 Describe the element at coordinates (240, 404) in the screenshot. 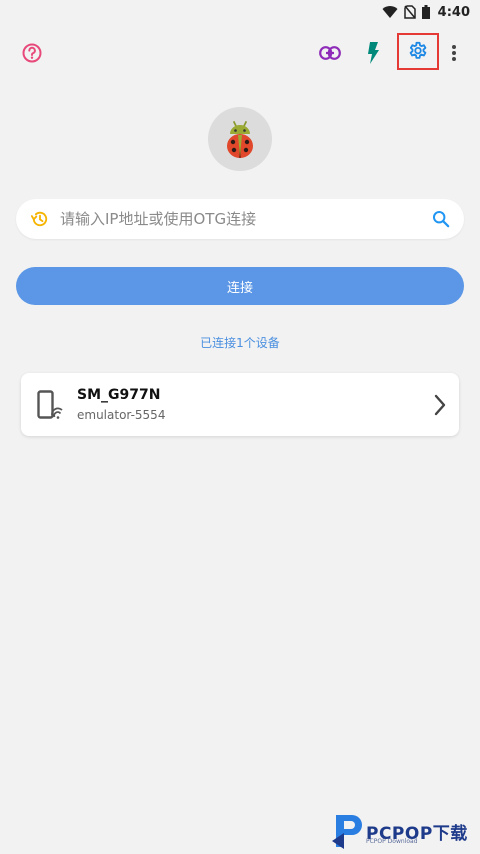

I see `device-list-item: SM_G977N emulator-5554` at that location.